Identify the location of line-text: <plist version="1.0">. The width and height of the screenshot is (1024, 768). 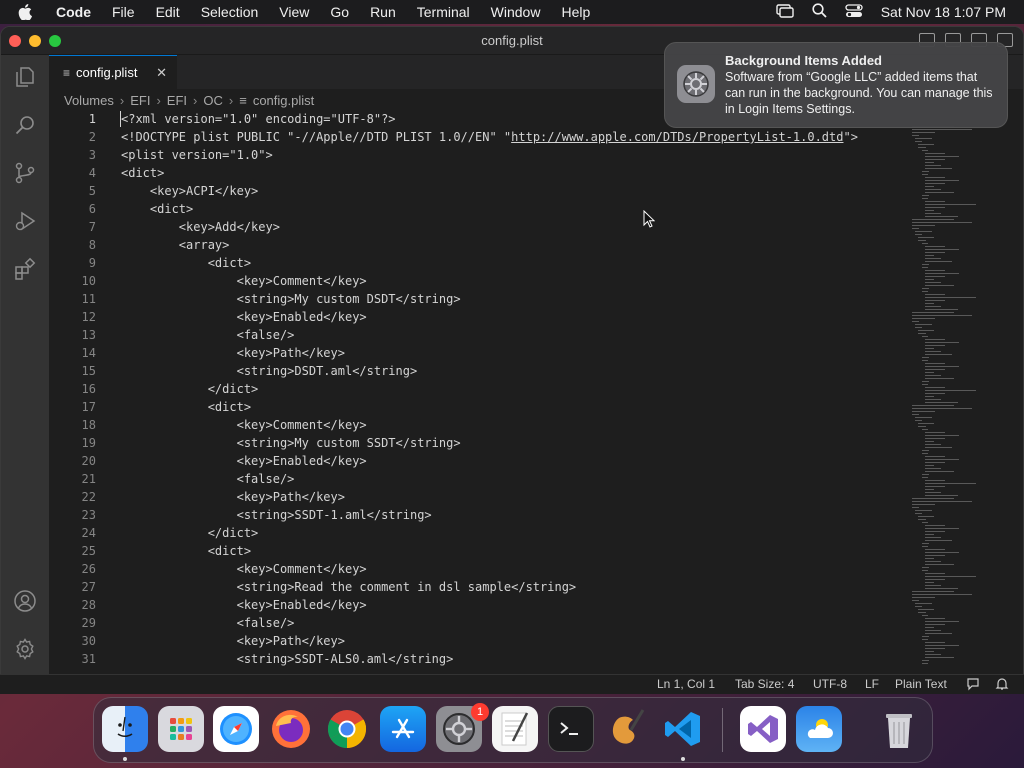
(197, 155).